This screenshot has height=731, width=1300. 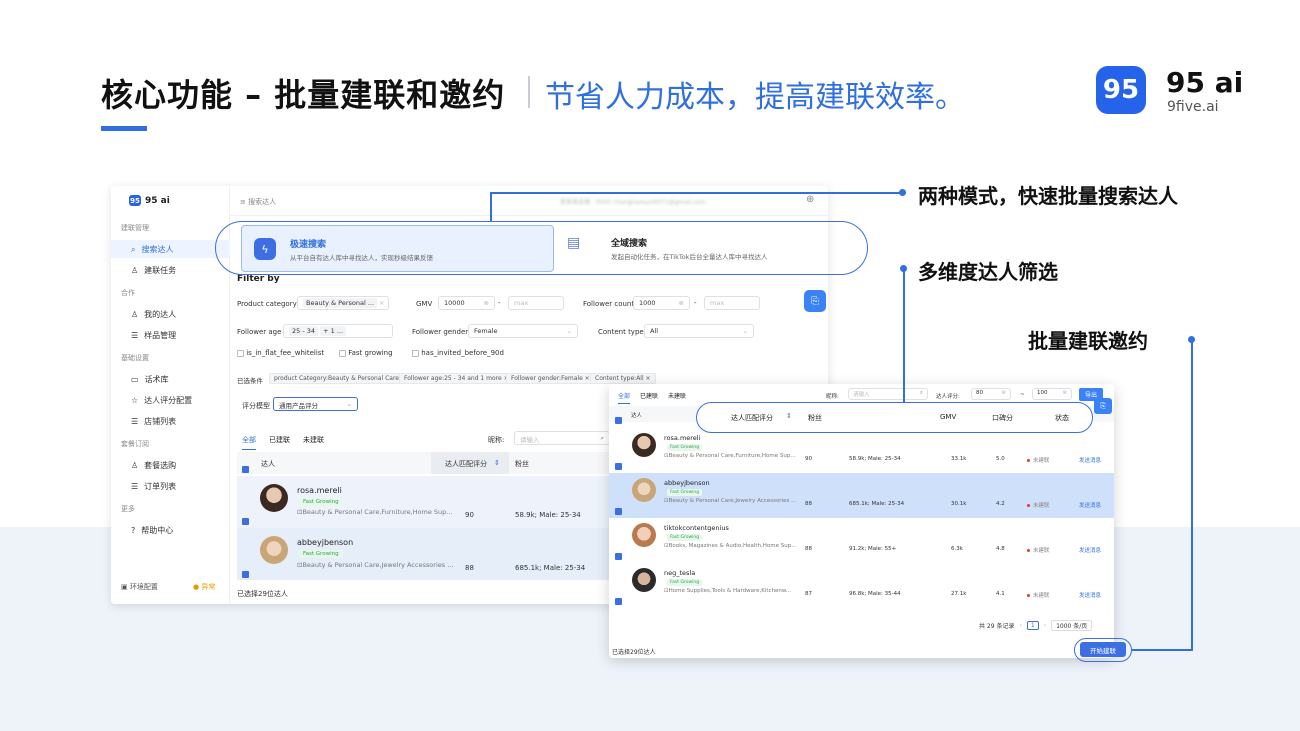 I want to click on sidebar-item-score-config: ☆ 达人评分配置, so click(x=161, y=400).